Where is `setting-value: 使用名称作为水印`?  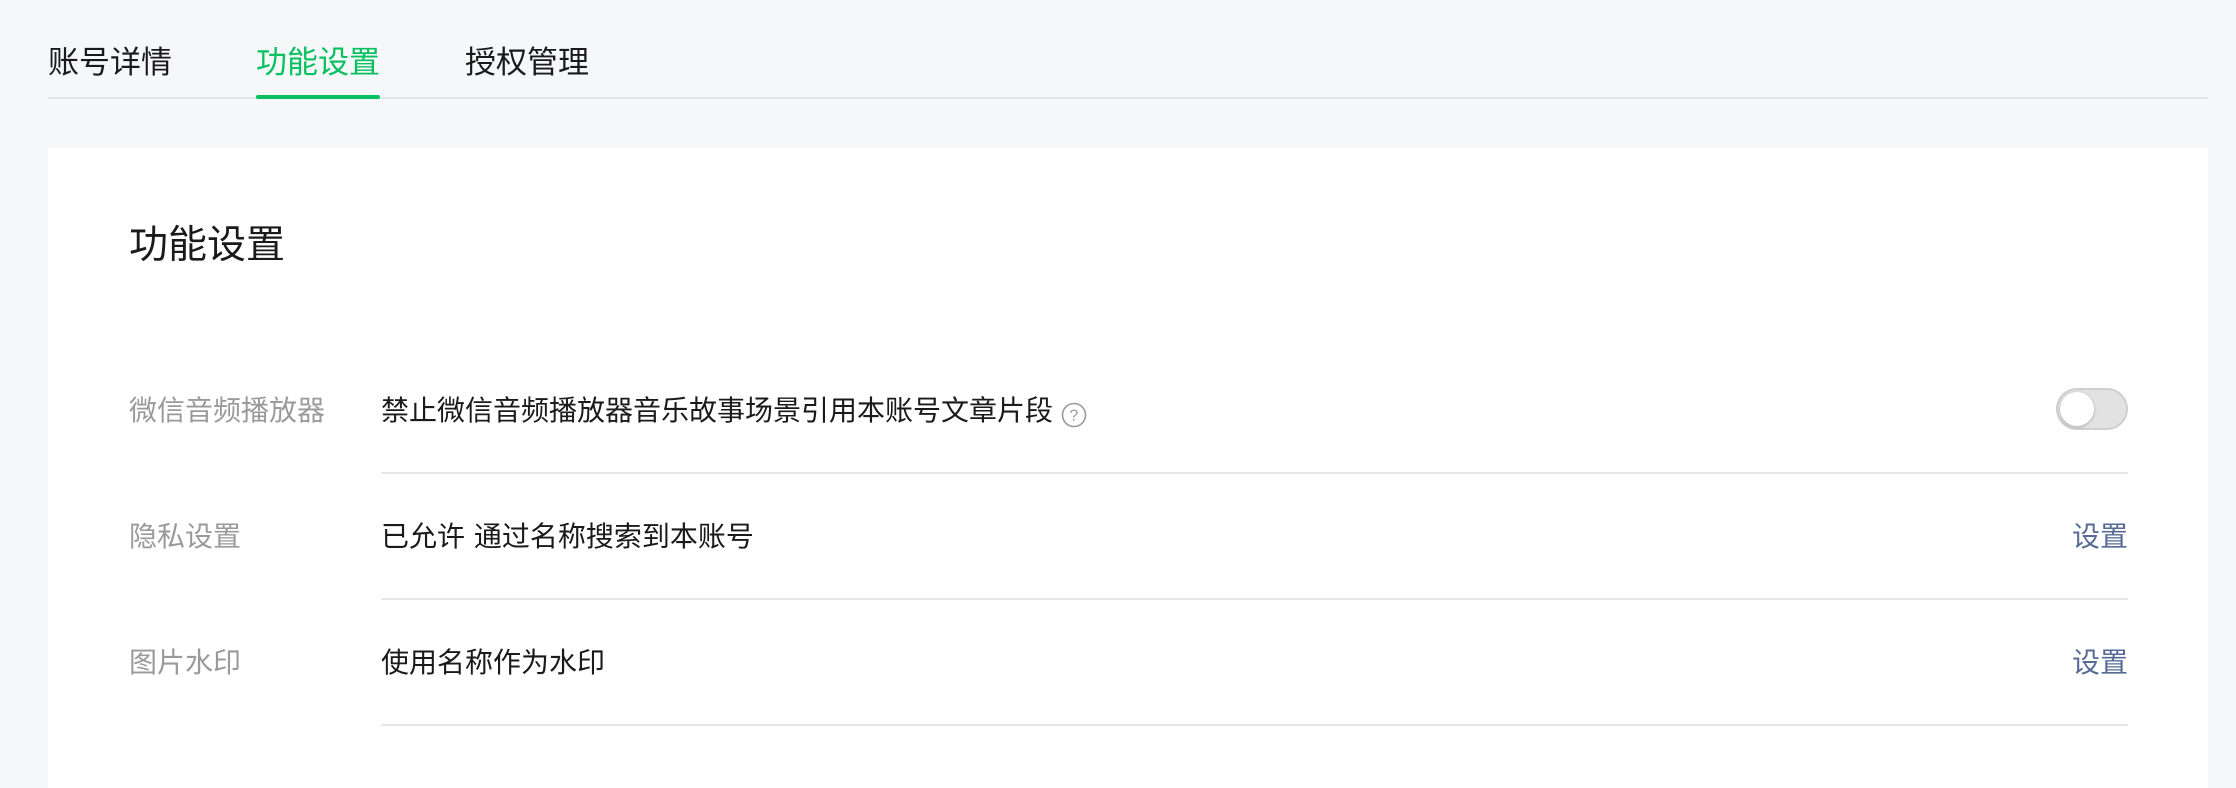
setting-value: 使用名称作为水印 is located at coordinates (493, 662).